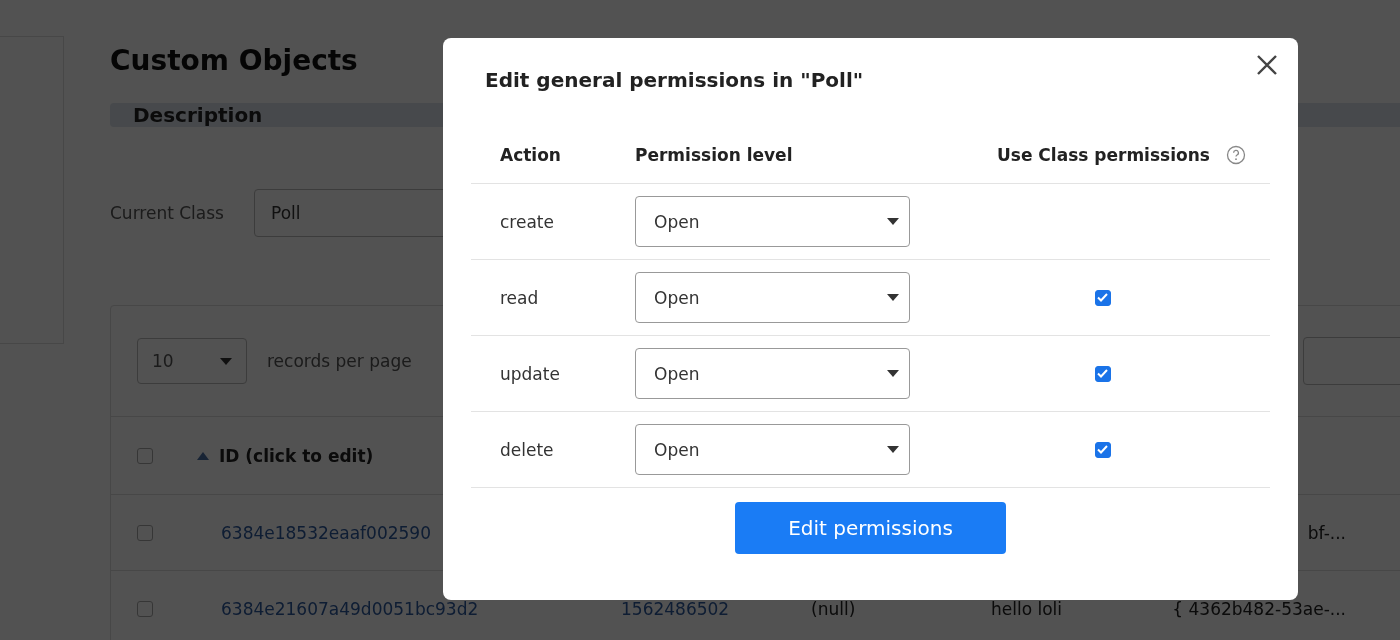  What do you see at coordinates (676, 608) in the screenshot?
I see `table-cell-text: 1562486502` at bounding box center [676, 608].